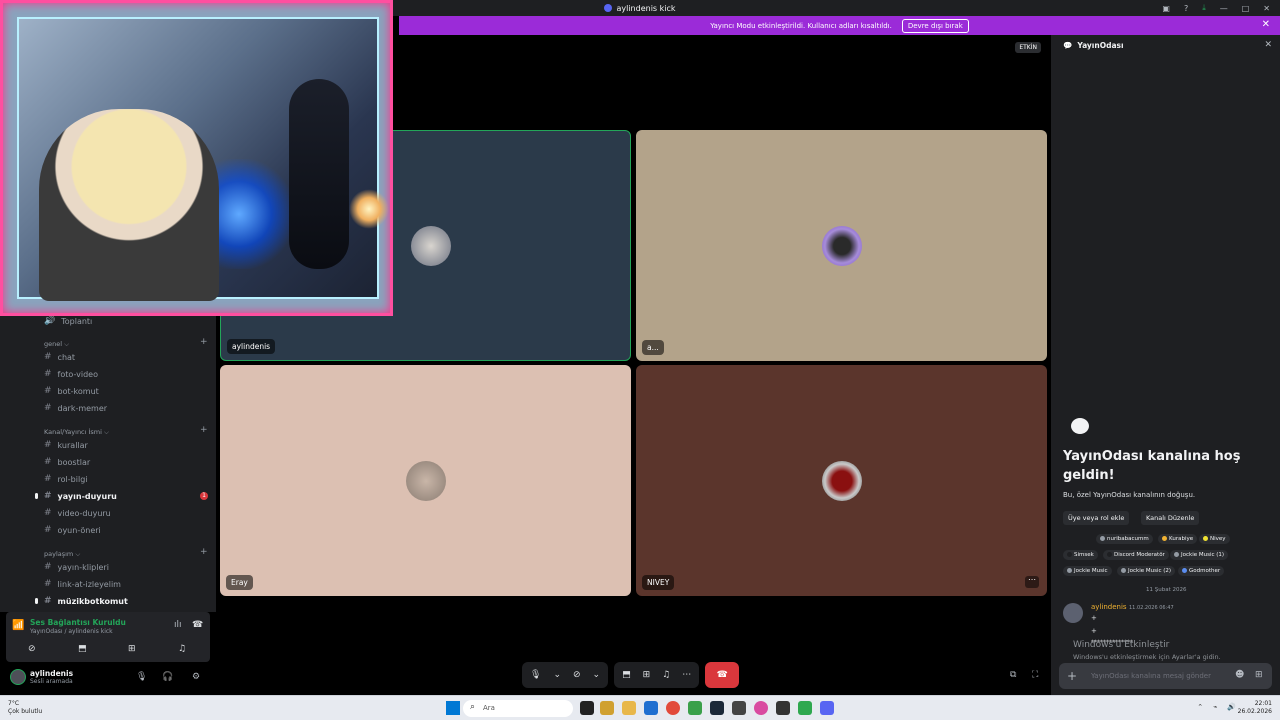  I want to click on channel-link-at-izleyelim: # link-at-izleyelim, so click(82, 584).